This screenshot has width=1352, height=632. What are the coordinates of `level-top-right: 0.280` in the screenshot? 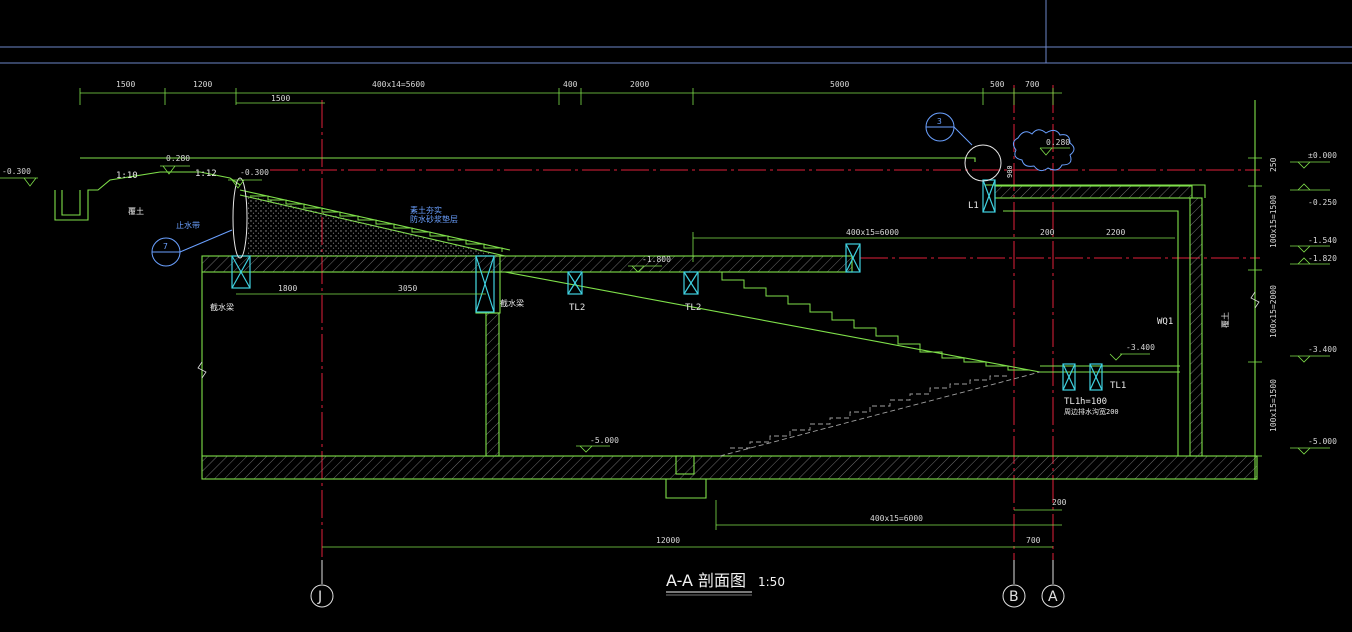 It's located at (1058, 142).